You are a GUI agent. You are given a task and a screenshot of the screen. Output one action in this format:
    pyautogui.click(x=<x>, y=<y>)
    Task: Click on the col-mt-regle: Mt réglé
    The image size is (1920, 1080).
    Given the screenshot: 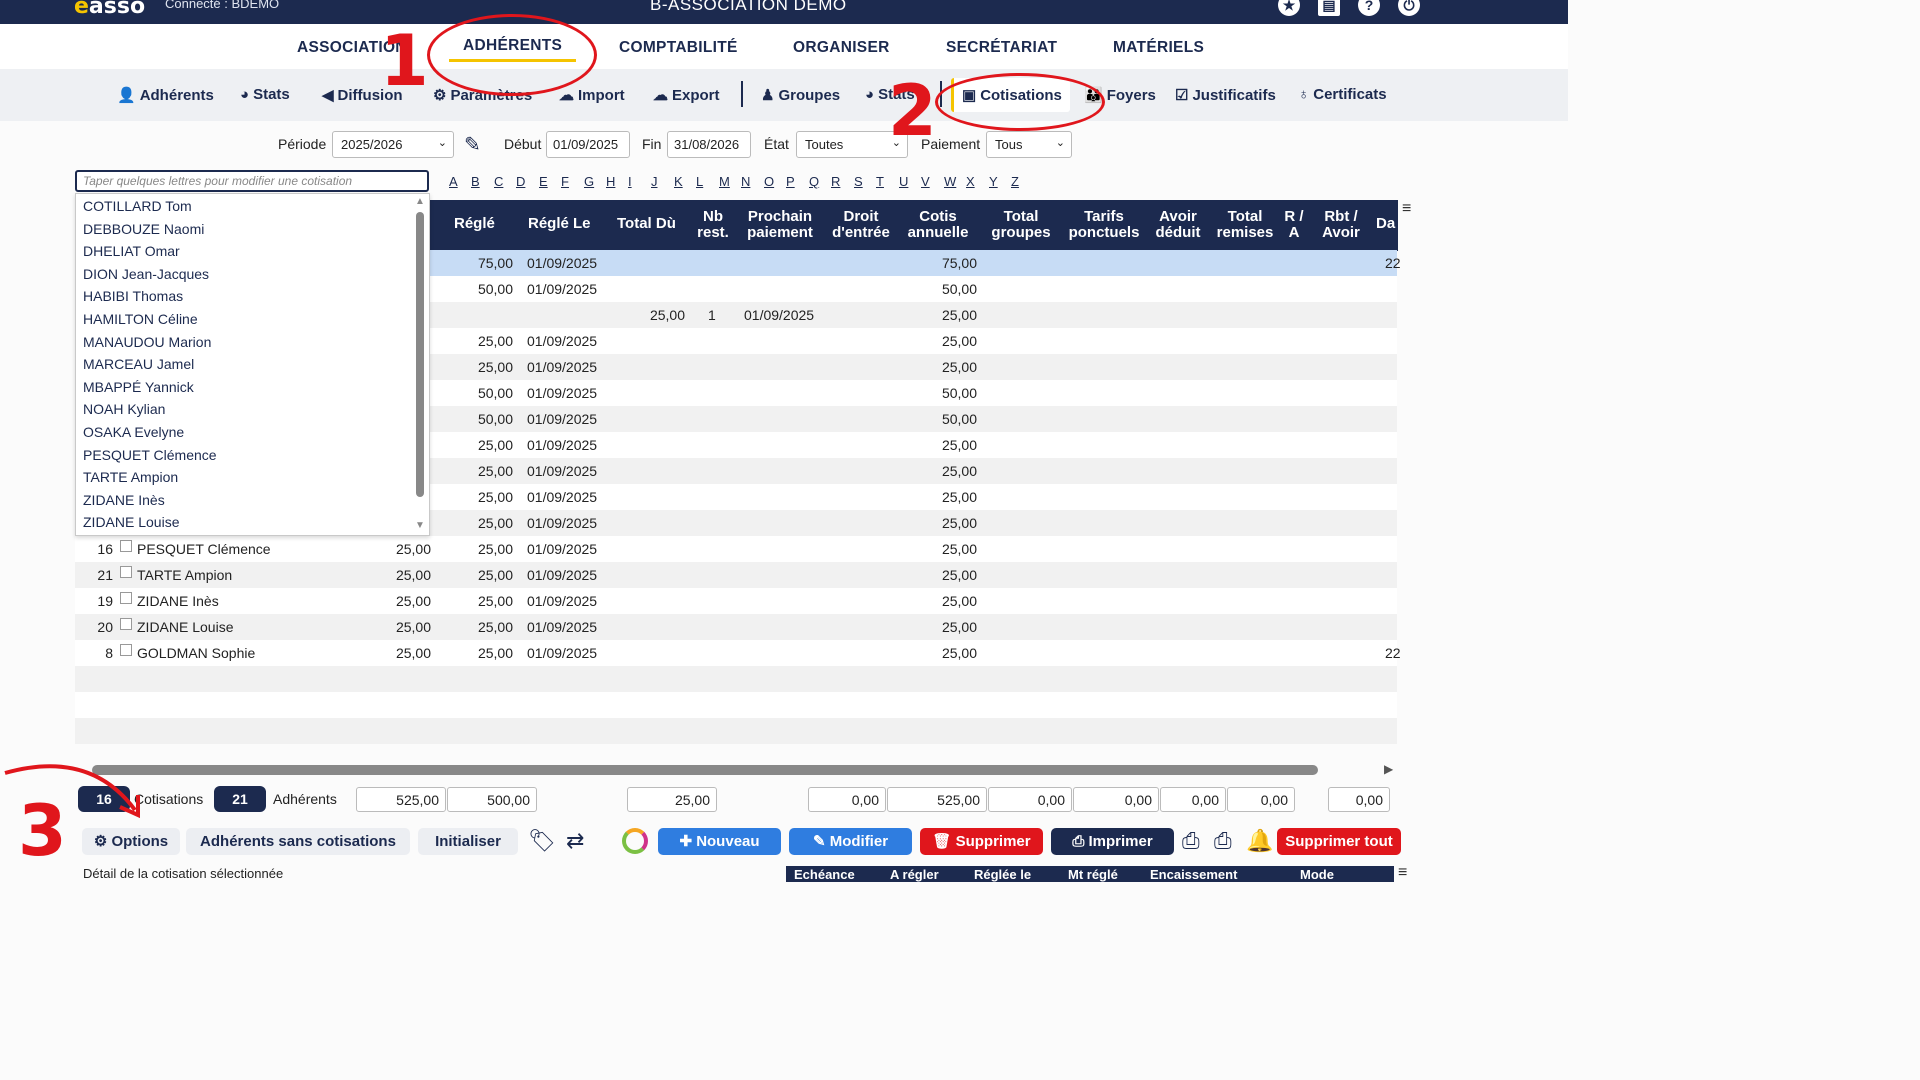 What is the action you would take?
    pyautogui.click(x=1093, y=874)
    